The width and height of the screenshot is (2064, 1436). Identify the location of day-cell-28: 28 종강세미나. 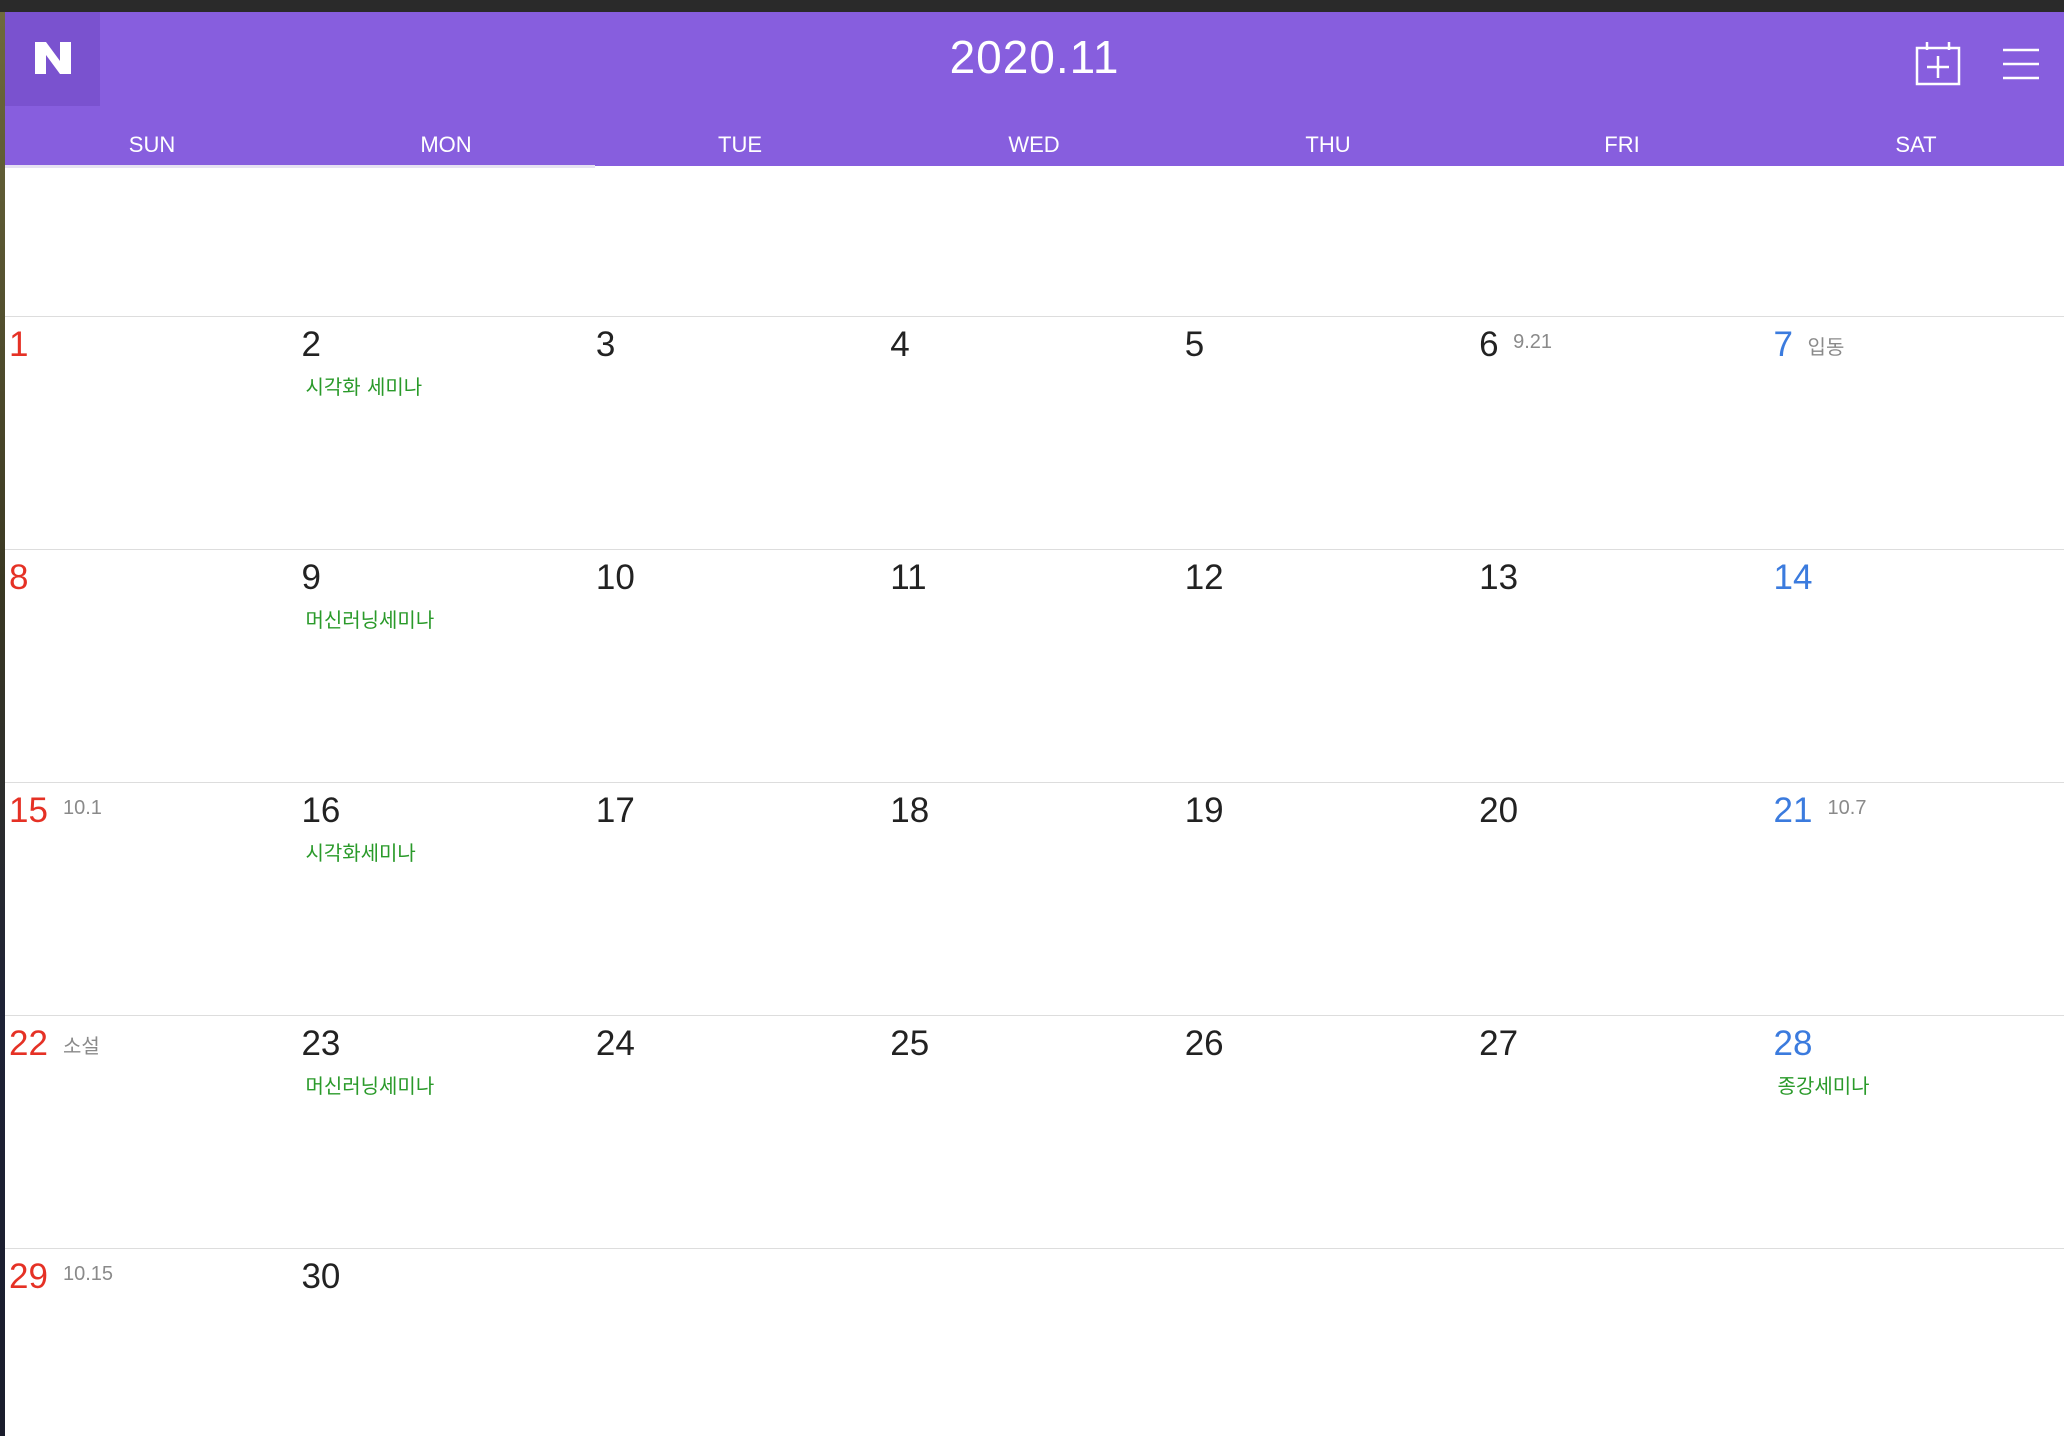
(1917, 1132).